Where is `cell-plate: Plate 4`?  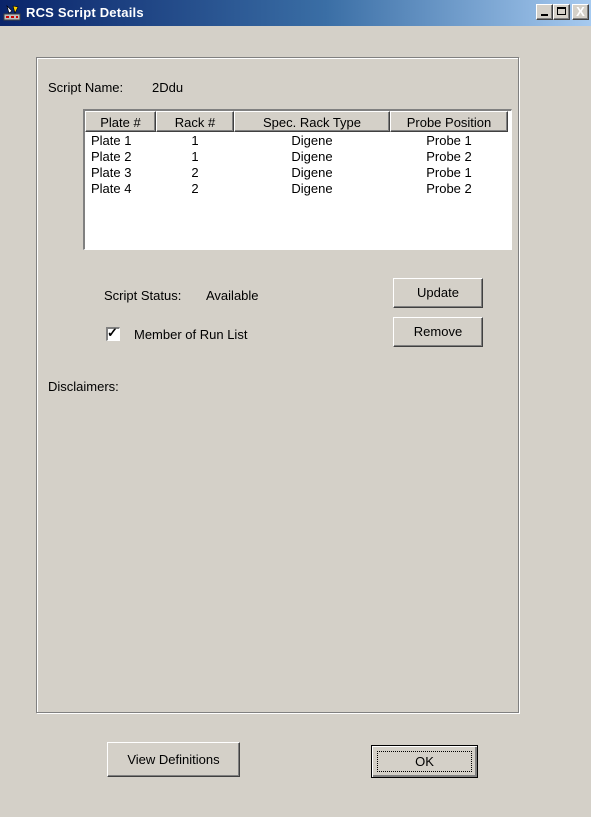 cell-plate: Plate 4 is located at coordinates (111, 188).